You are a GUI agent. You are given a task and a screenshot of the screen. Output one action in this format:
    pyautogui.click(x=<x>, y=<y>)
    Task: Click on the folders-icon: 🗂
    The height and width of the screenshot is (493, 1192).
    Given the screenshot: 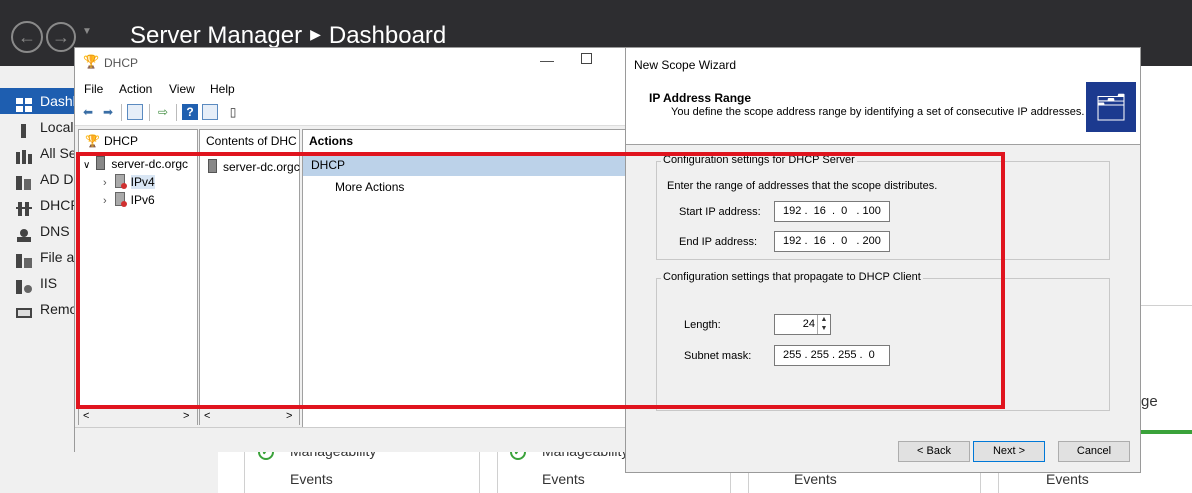 What is the action you would take?
    pyautogui.click(x=1111, y=107)
    